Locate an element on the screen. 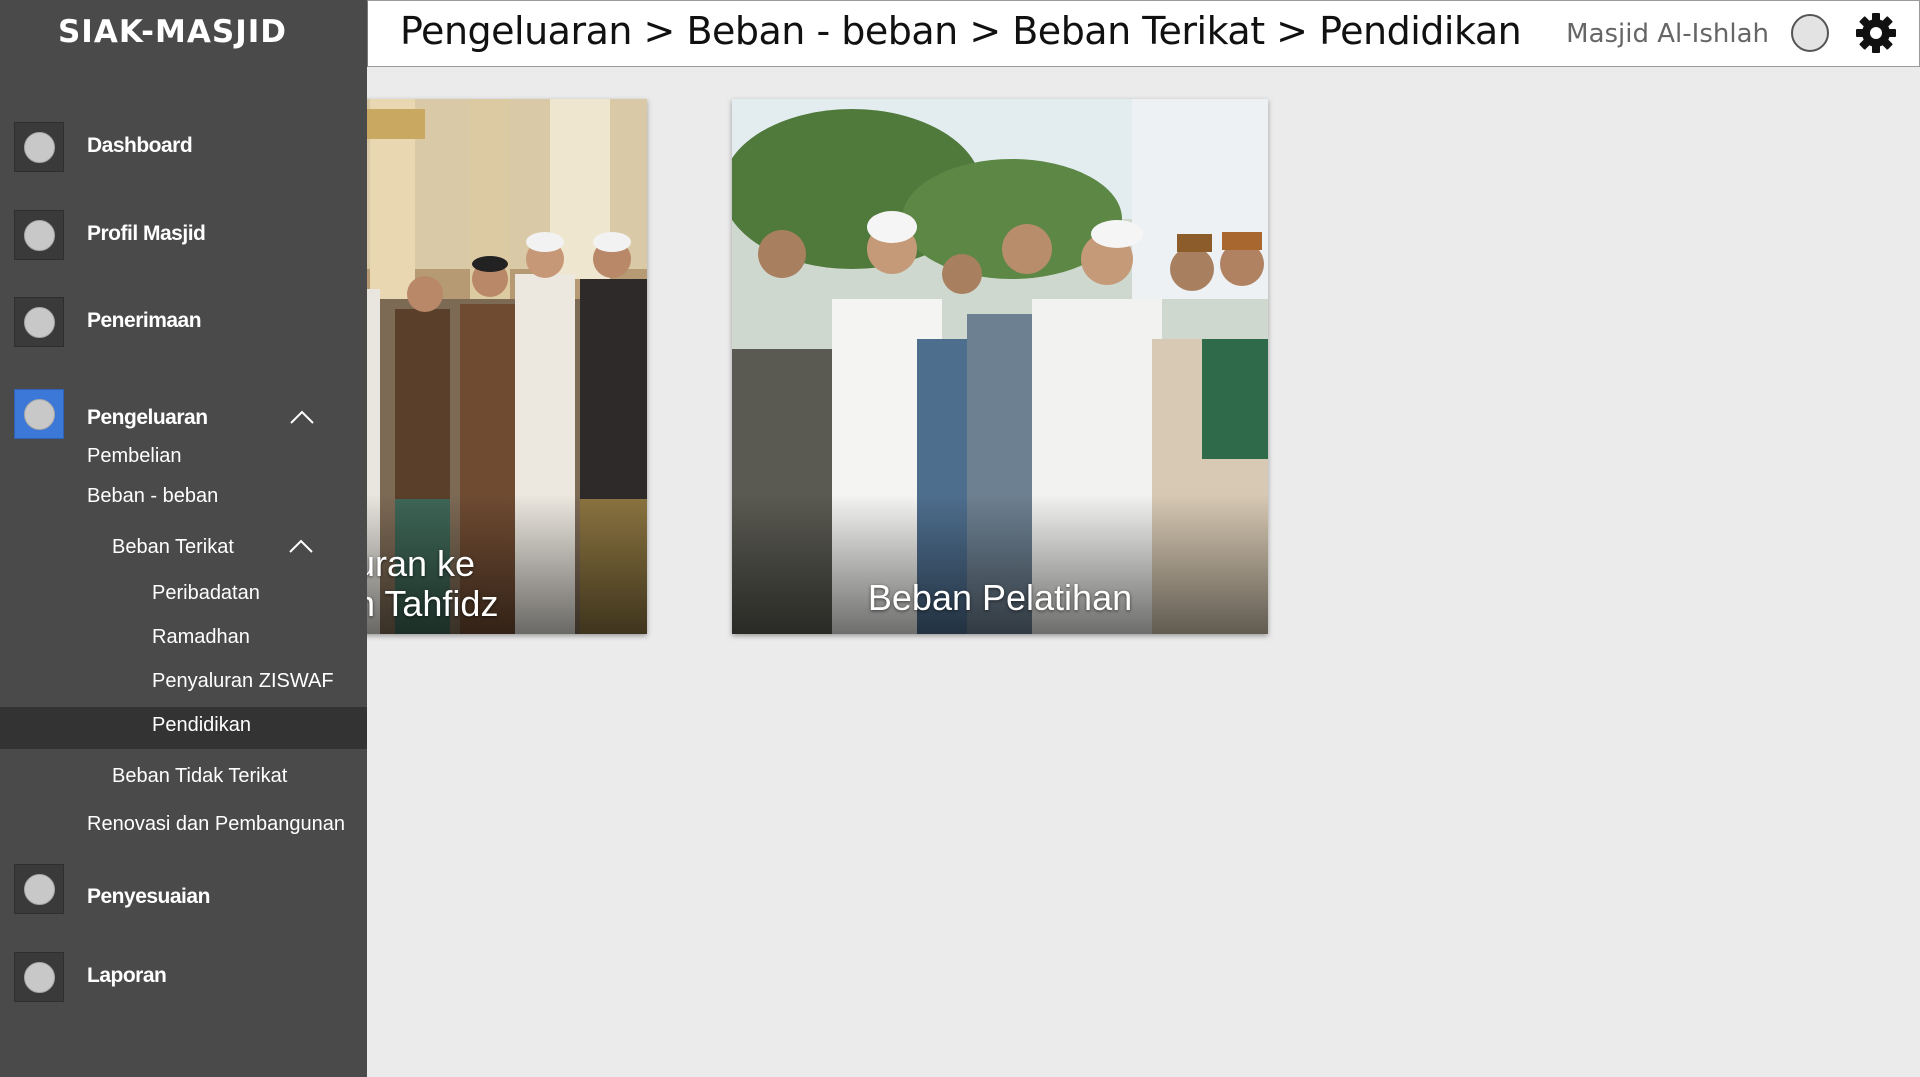 The image size is (1920, 1077). profil-icon is located at coordinates (39, 235).